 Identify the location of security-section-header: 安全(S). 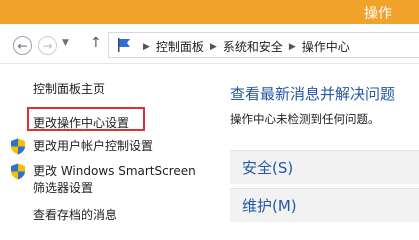
(324, 167).